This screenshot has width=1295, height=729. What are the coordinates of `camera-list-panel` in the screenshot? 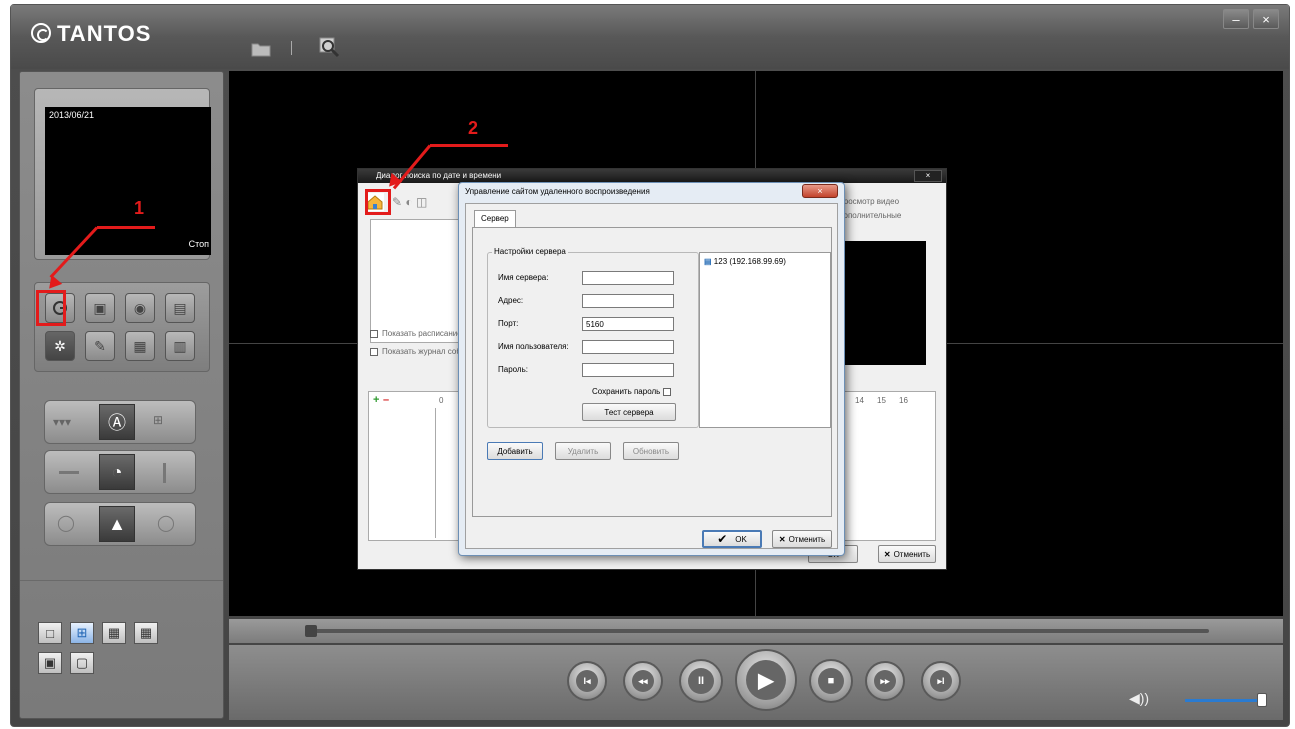 It's located at (415, 281).